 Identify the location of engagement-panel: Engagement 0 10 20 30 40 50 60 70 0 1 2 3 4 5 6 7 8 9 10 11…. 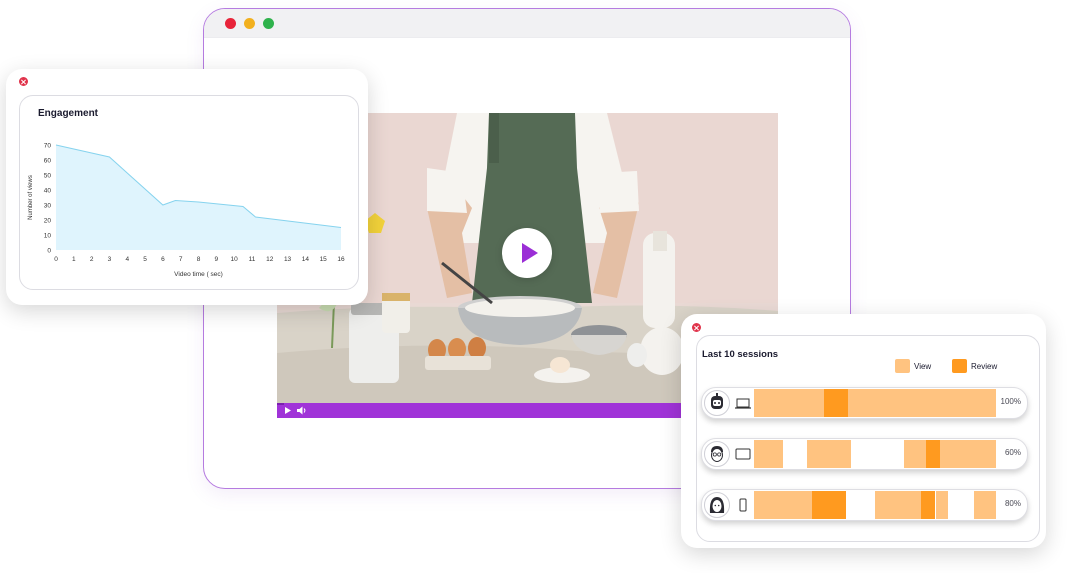
(189, 192).